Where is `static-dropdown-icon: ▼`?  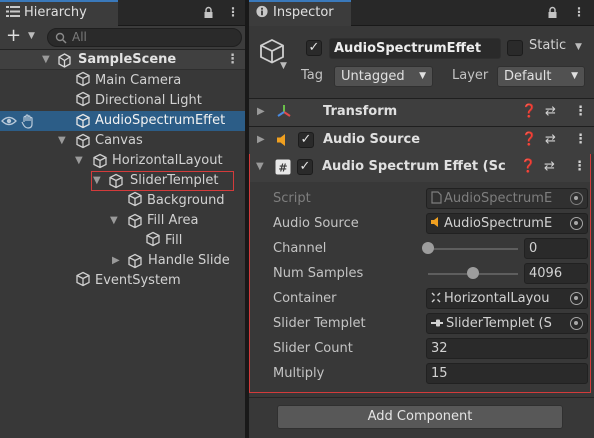 static-dropdown-icon: ▼ is located at coordinates (578, 47).